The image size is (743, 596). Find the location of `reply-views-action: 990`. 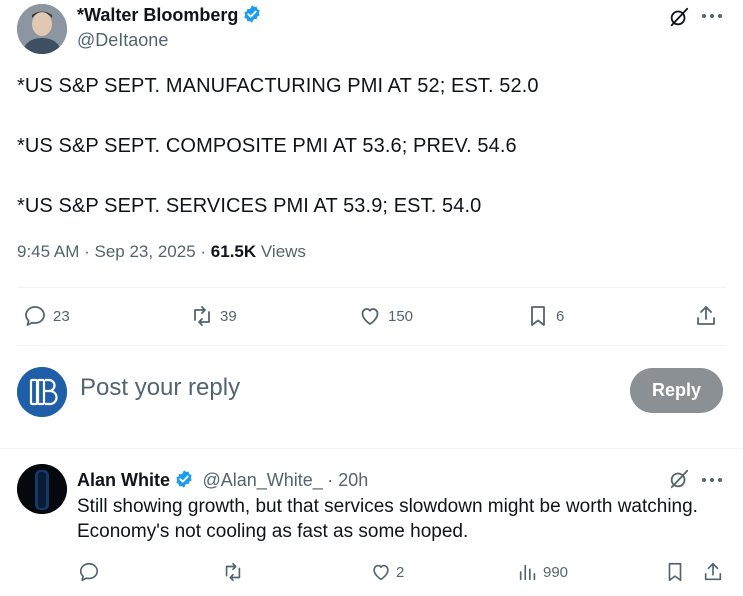

reply-views-action: 990 is located at coordinates (542, 572).